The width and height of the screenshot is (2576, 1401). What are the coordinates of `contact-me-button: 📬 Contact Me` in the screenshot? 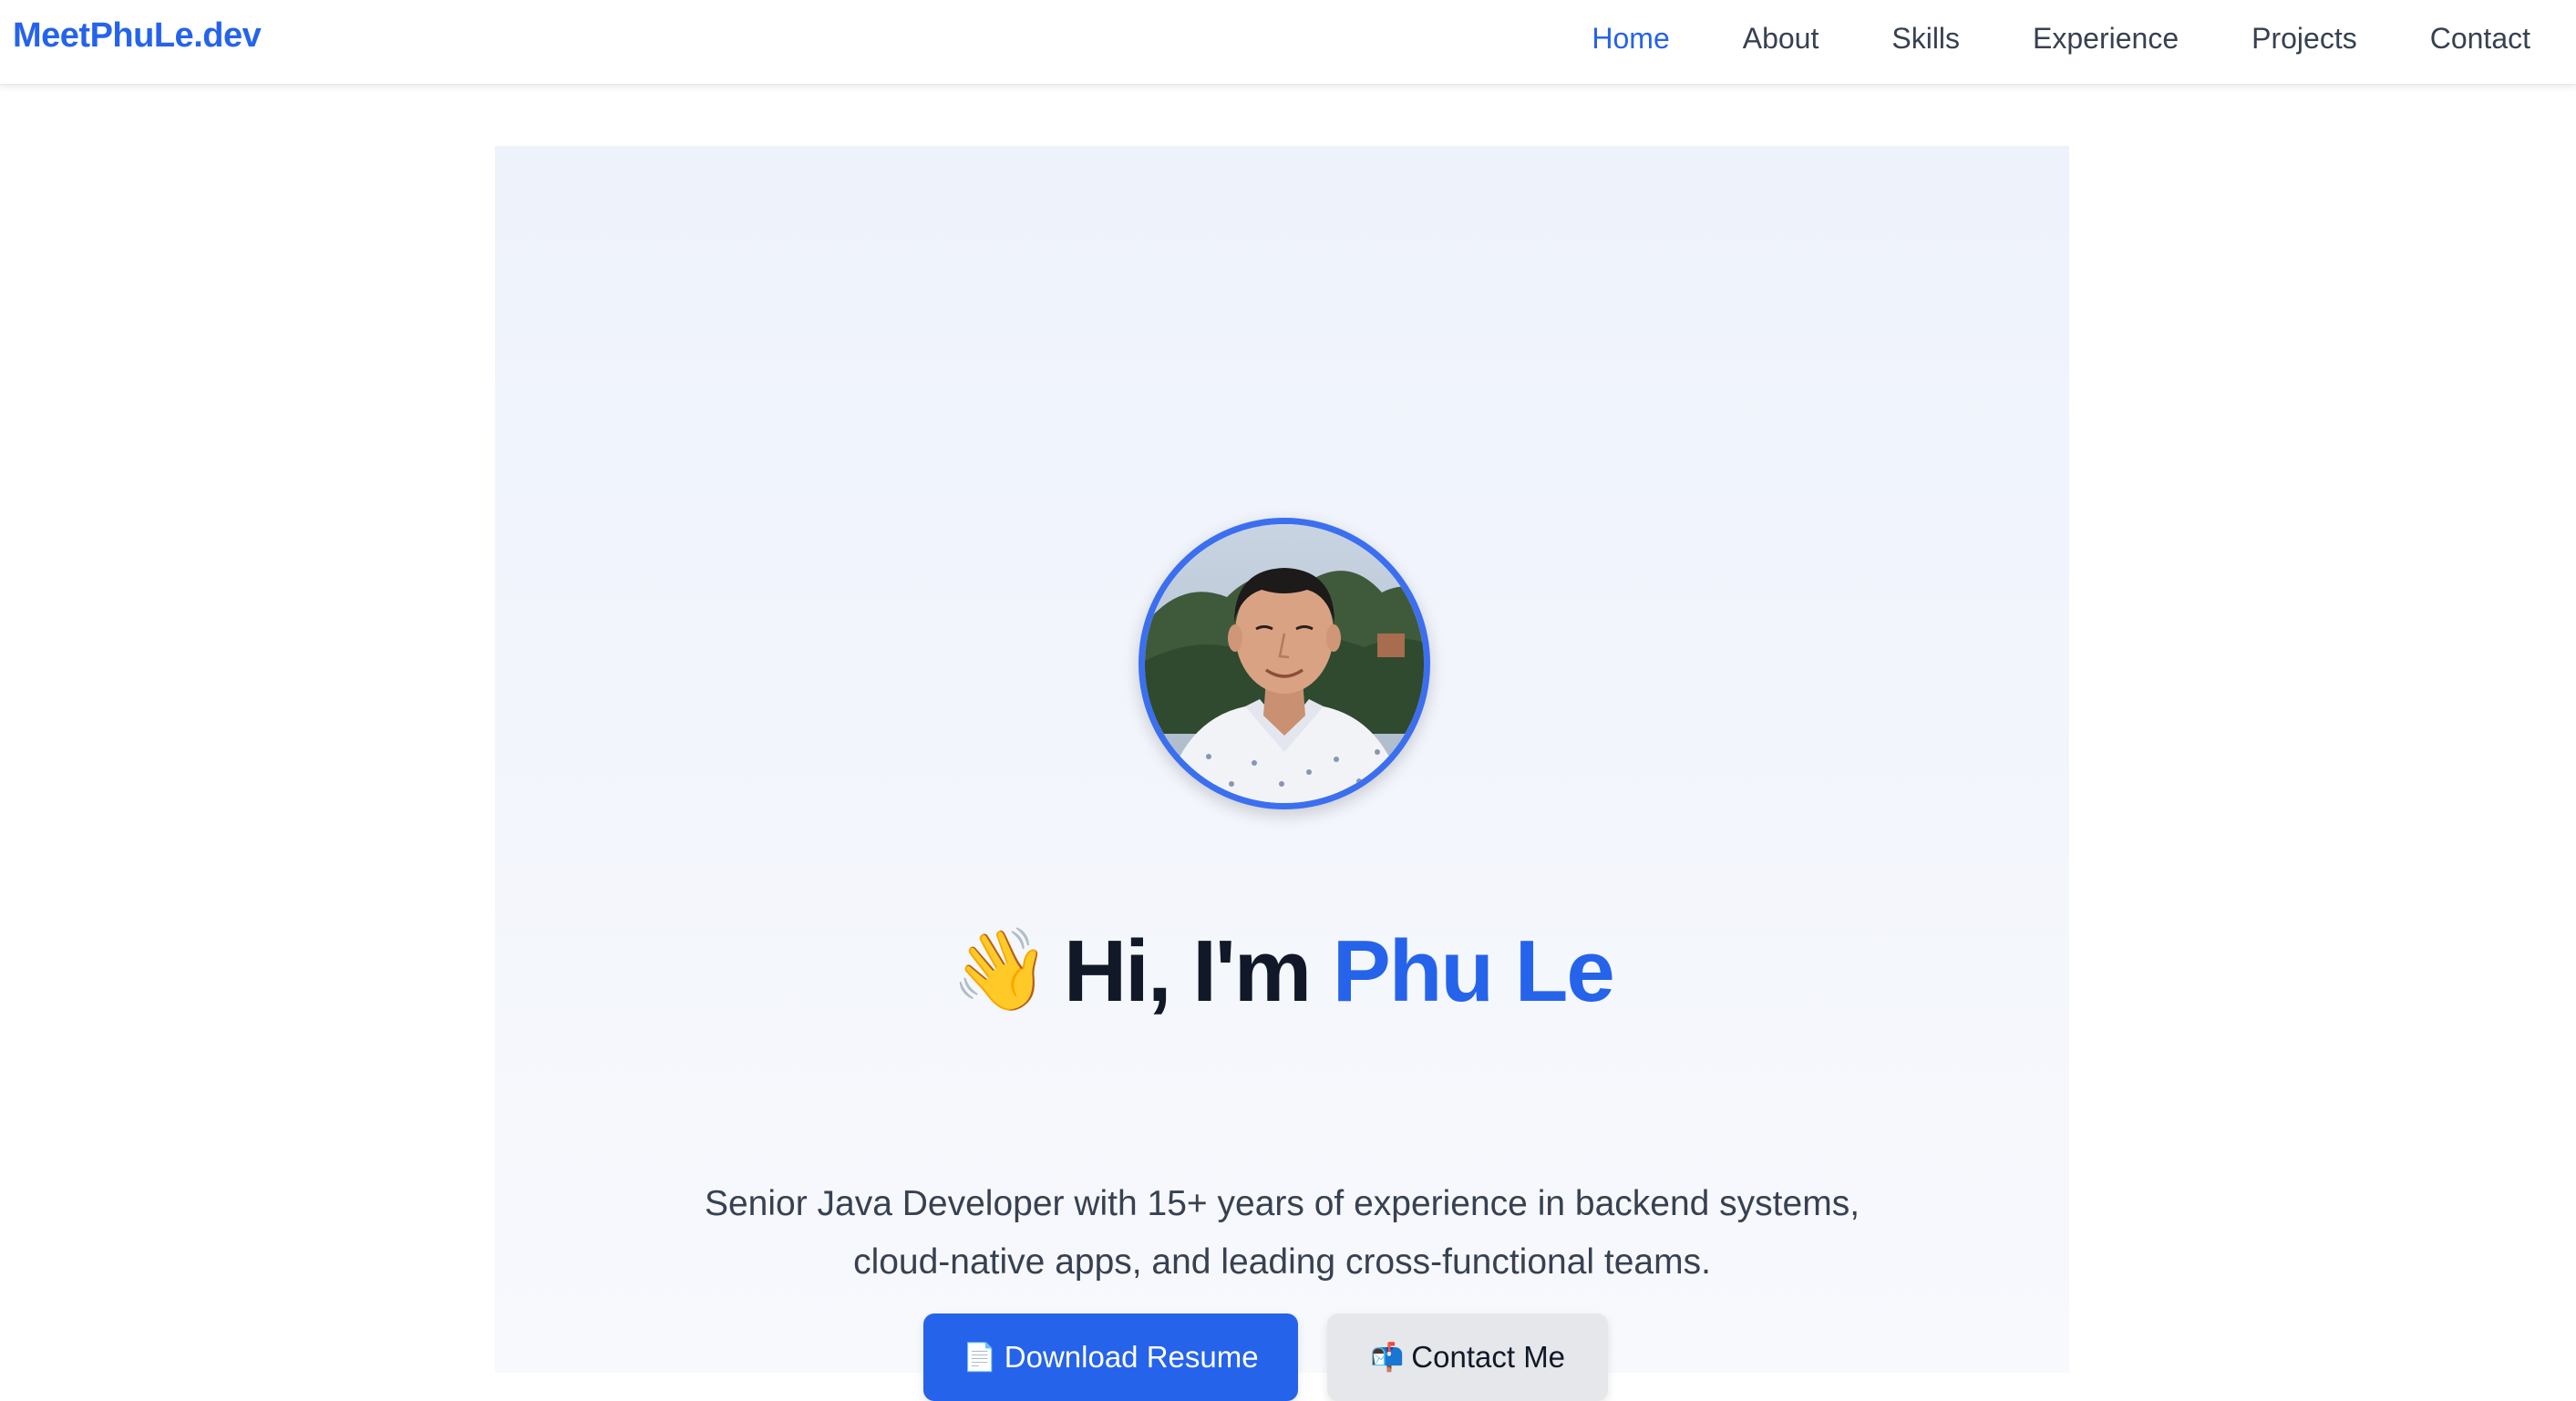 It's located at (1467, 1357).